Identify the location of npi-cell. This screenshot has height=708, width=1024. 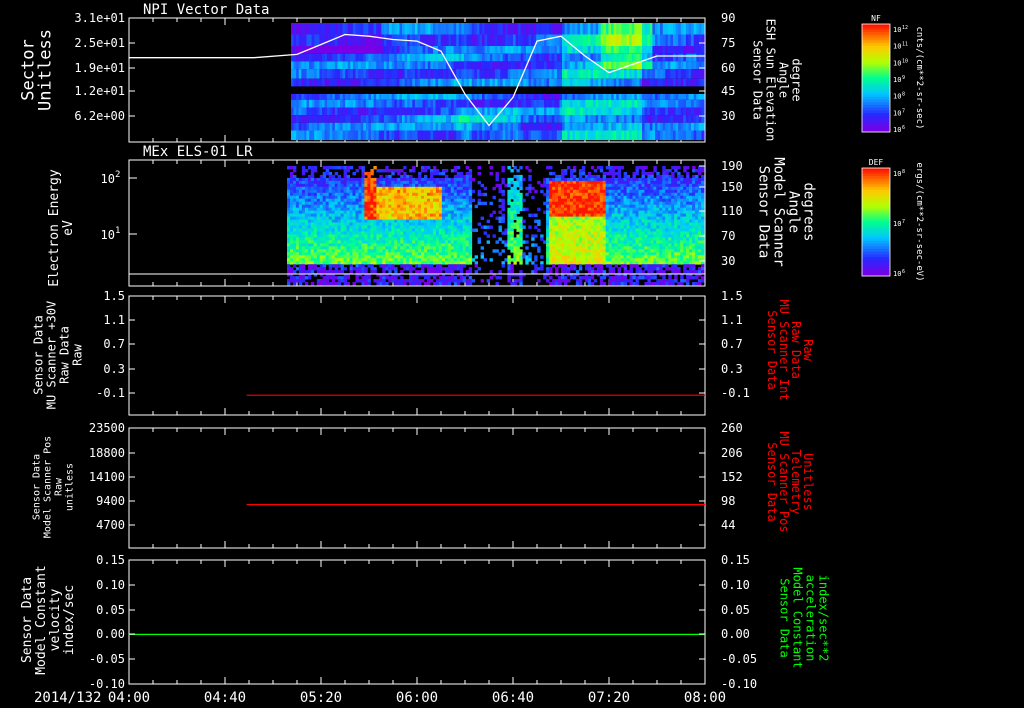
(703, 29).